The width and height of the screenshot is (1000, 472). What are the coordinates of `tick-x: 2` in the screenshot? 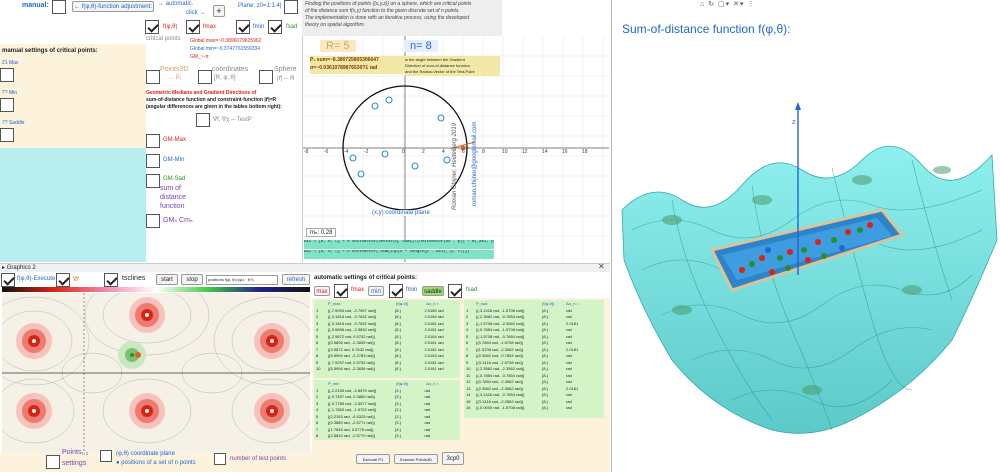 It's located at (423, 152).